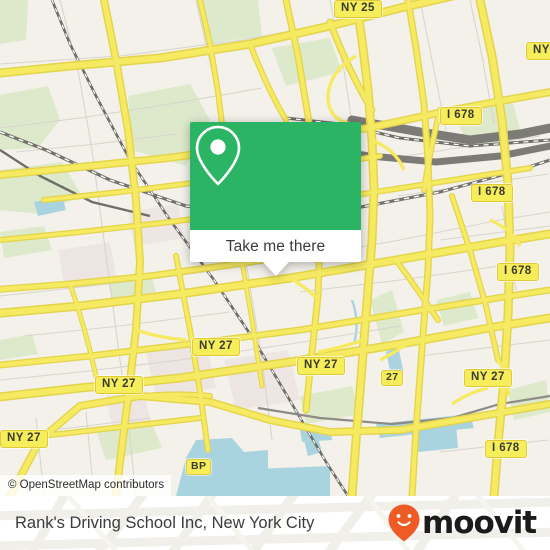  I want to click on destination-popup-card: Take me there, so click(275, 199).